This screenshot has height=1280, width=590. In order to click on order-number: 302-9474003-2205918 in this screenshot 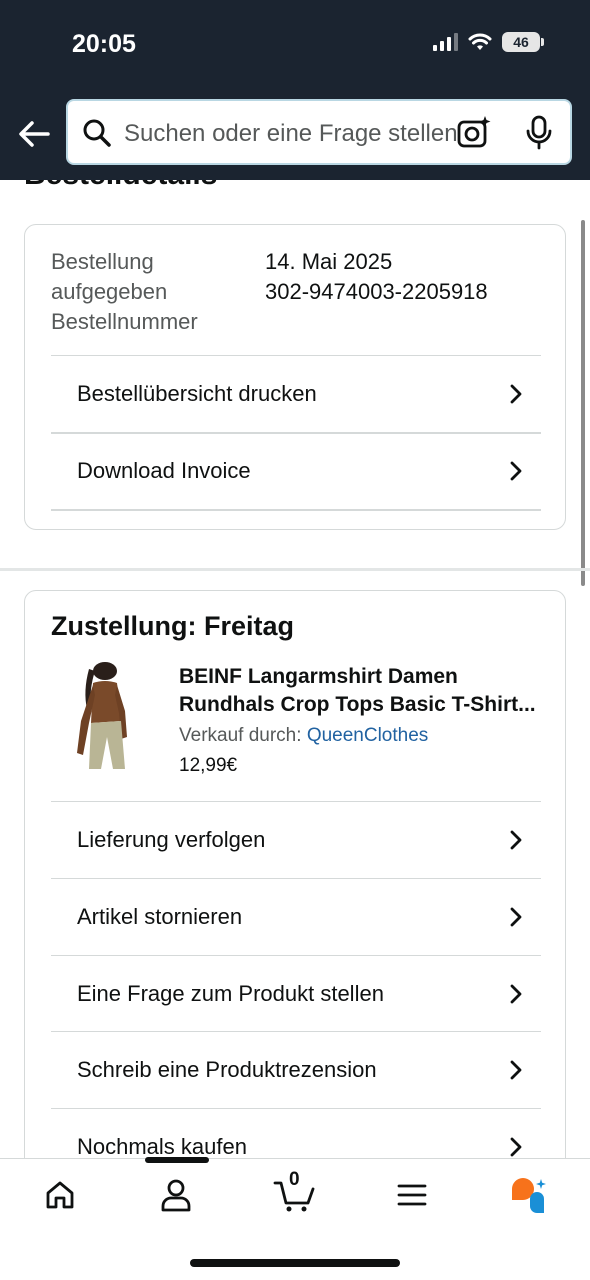, I will do `click(376, 291)`.